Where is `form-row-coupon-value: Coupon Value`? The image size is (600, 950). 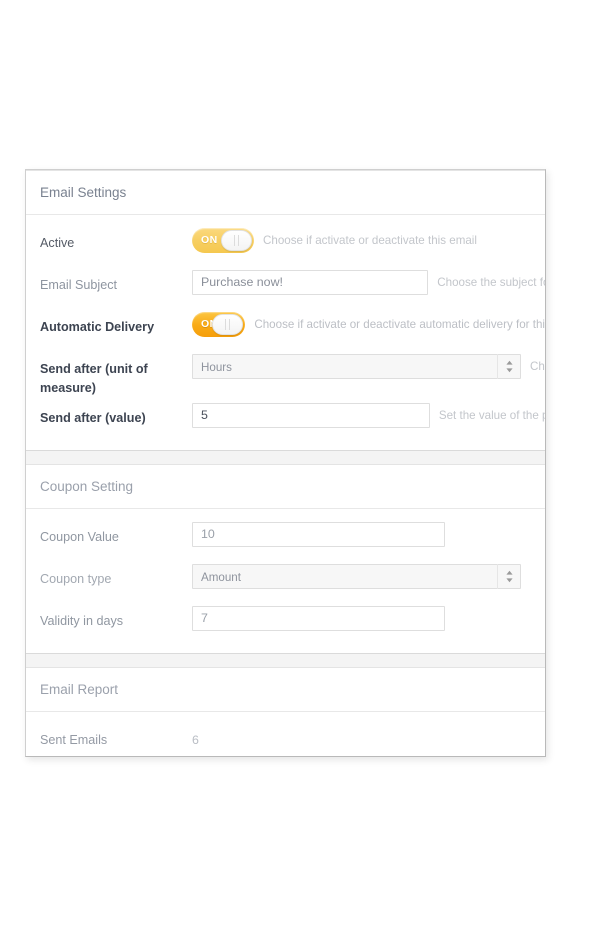
form-row-coupon-value: Coupon Value is located at coordinates (285, 538).